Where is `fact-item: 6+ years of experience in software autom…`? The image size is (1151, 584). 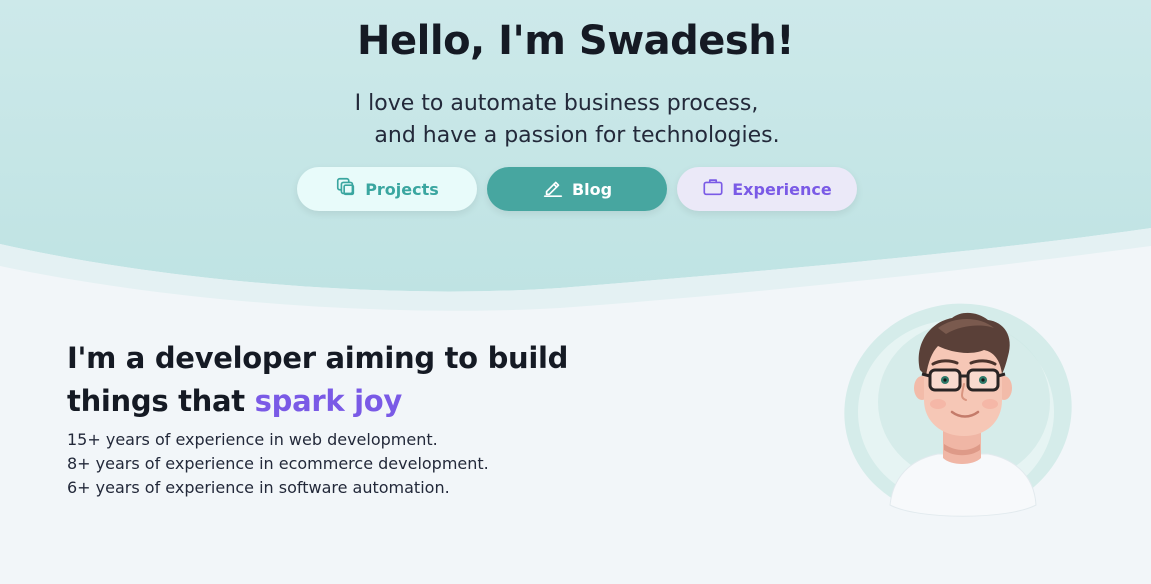 fact-item: 6+ years of experience in software autom… is located at coordinates (258, 487).